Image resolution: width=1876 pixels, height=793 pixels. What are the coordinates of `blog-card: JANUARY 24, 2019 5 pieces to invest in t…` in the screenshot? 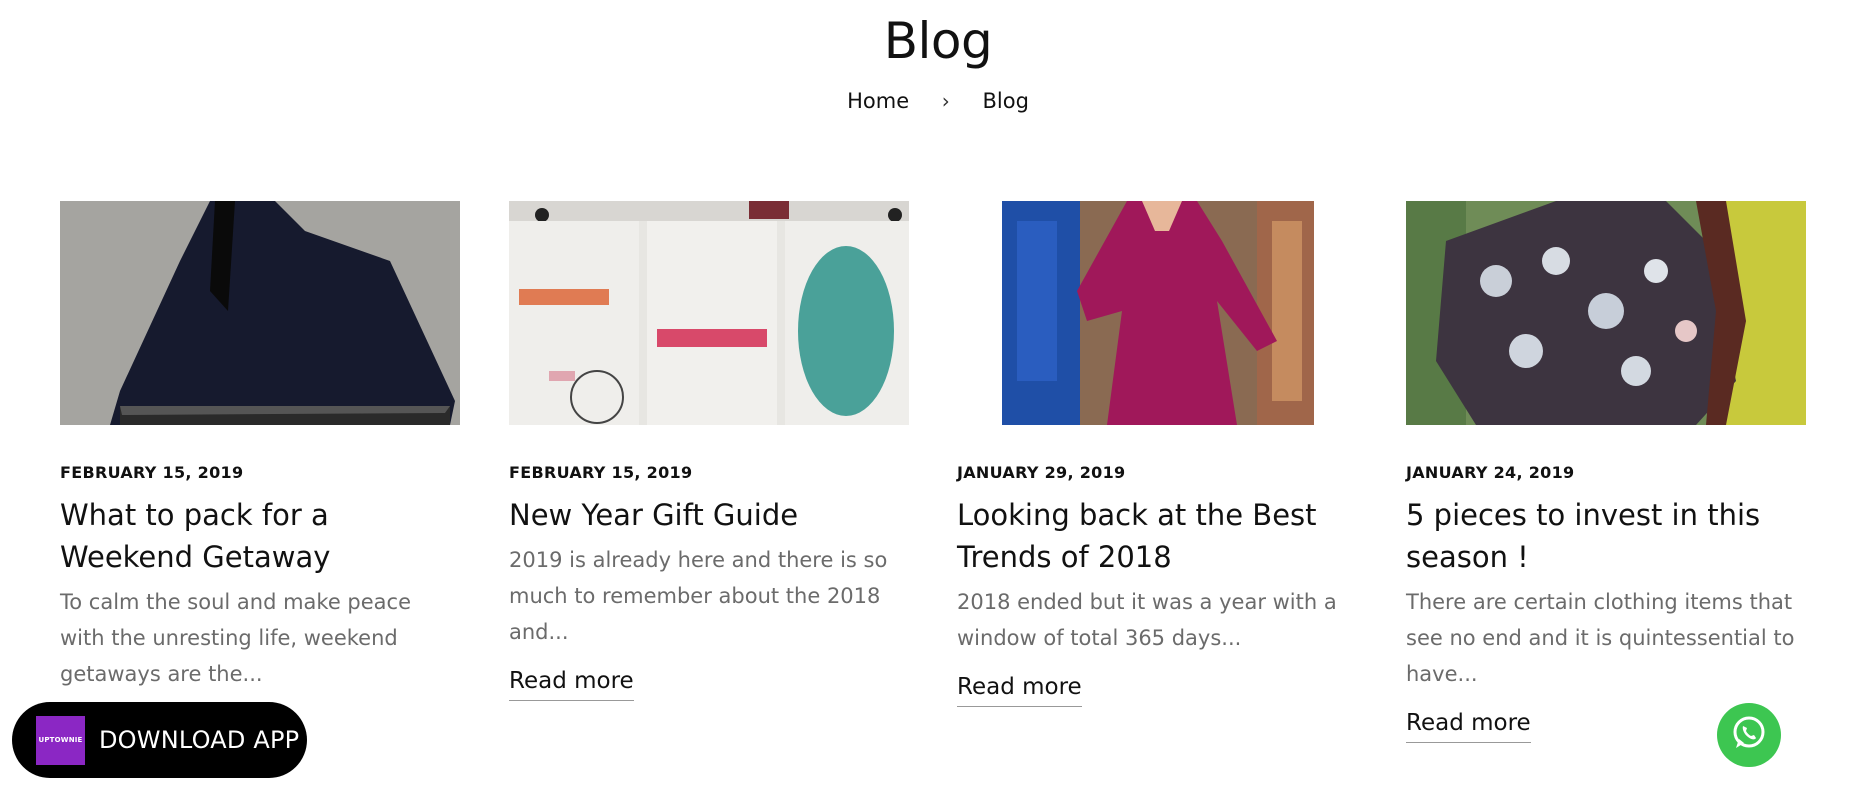 It's located at (1606, 472).